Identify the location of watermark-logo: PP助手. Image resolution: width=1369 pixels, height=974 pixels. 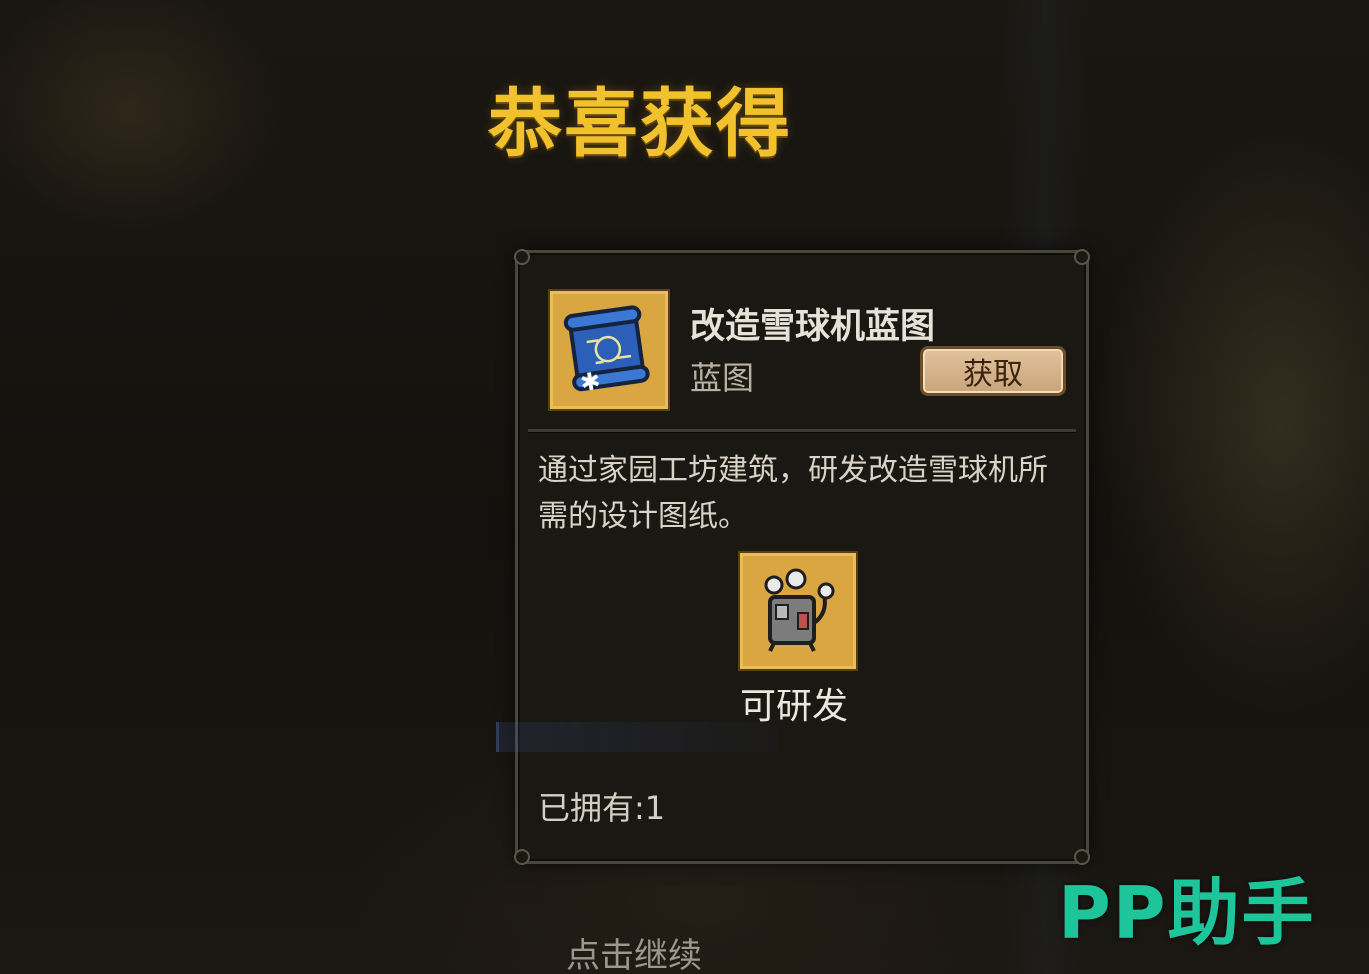
(1187, 909).